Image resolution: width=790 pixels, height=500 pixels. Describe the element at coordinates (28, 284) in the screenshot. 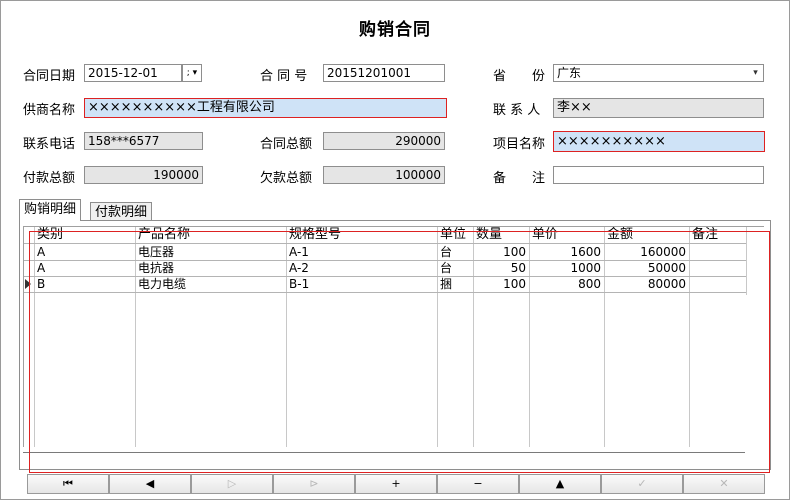

I see `current-row-indicator-icon` at that location.